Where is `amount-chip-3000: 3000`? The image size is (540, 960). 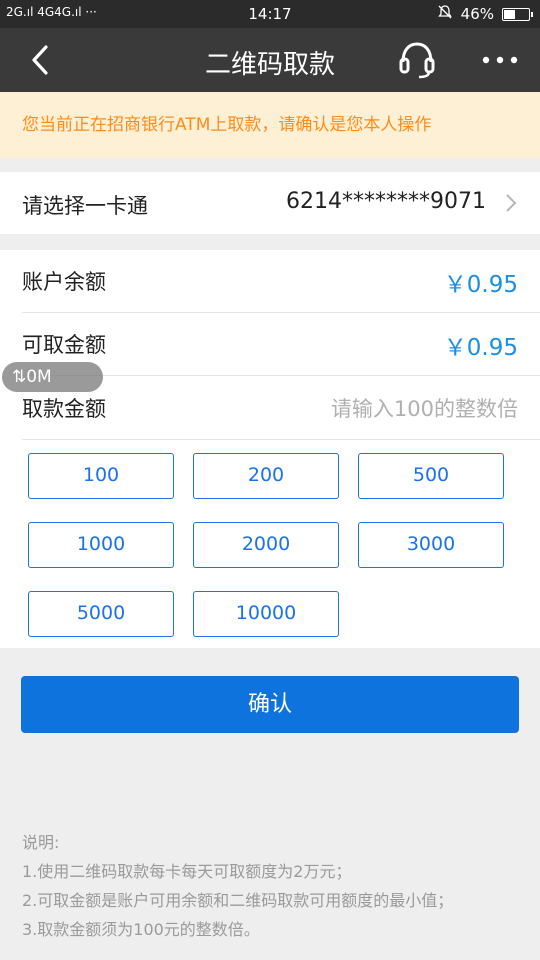 amount-chip-3000: 3000 is located at coordinates (431, 545).